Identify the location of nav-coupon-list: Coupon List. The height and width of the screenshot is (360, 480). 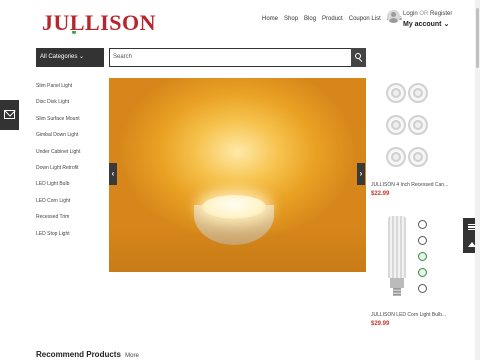
(365, 19).